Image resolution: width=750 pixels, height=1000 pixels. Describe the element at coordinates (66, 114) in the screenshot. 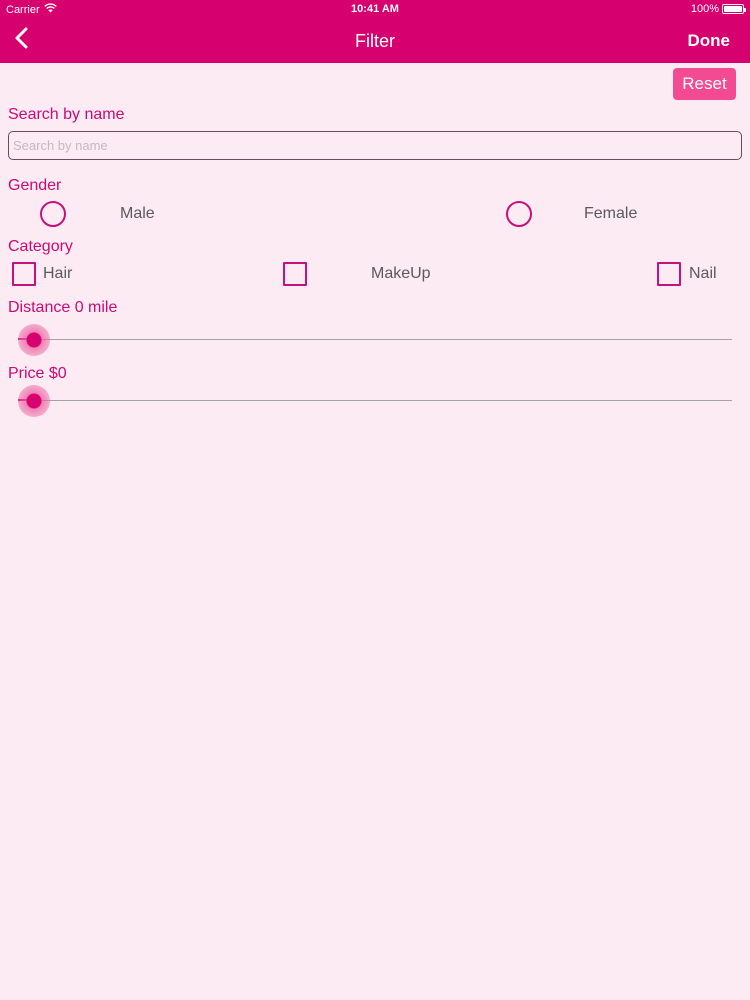

I see `search-label: Search by name` at that location.